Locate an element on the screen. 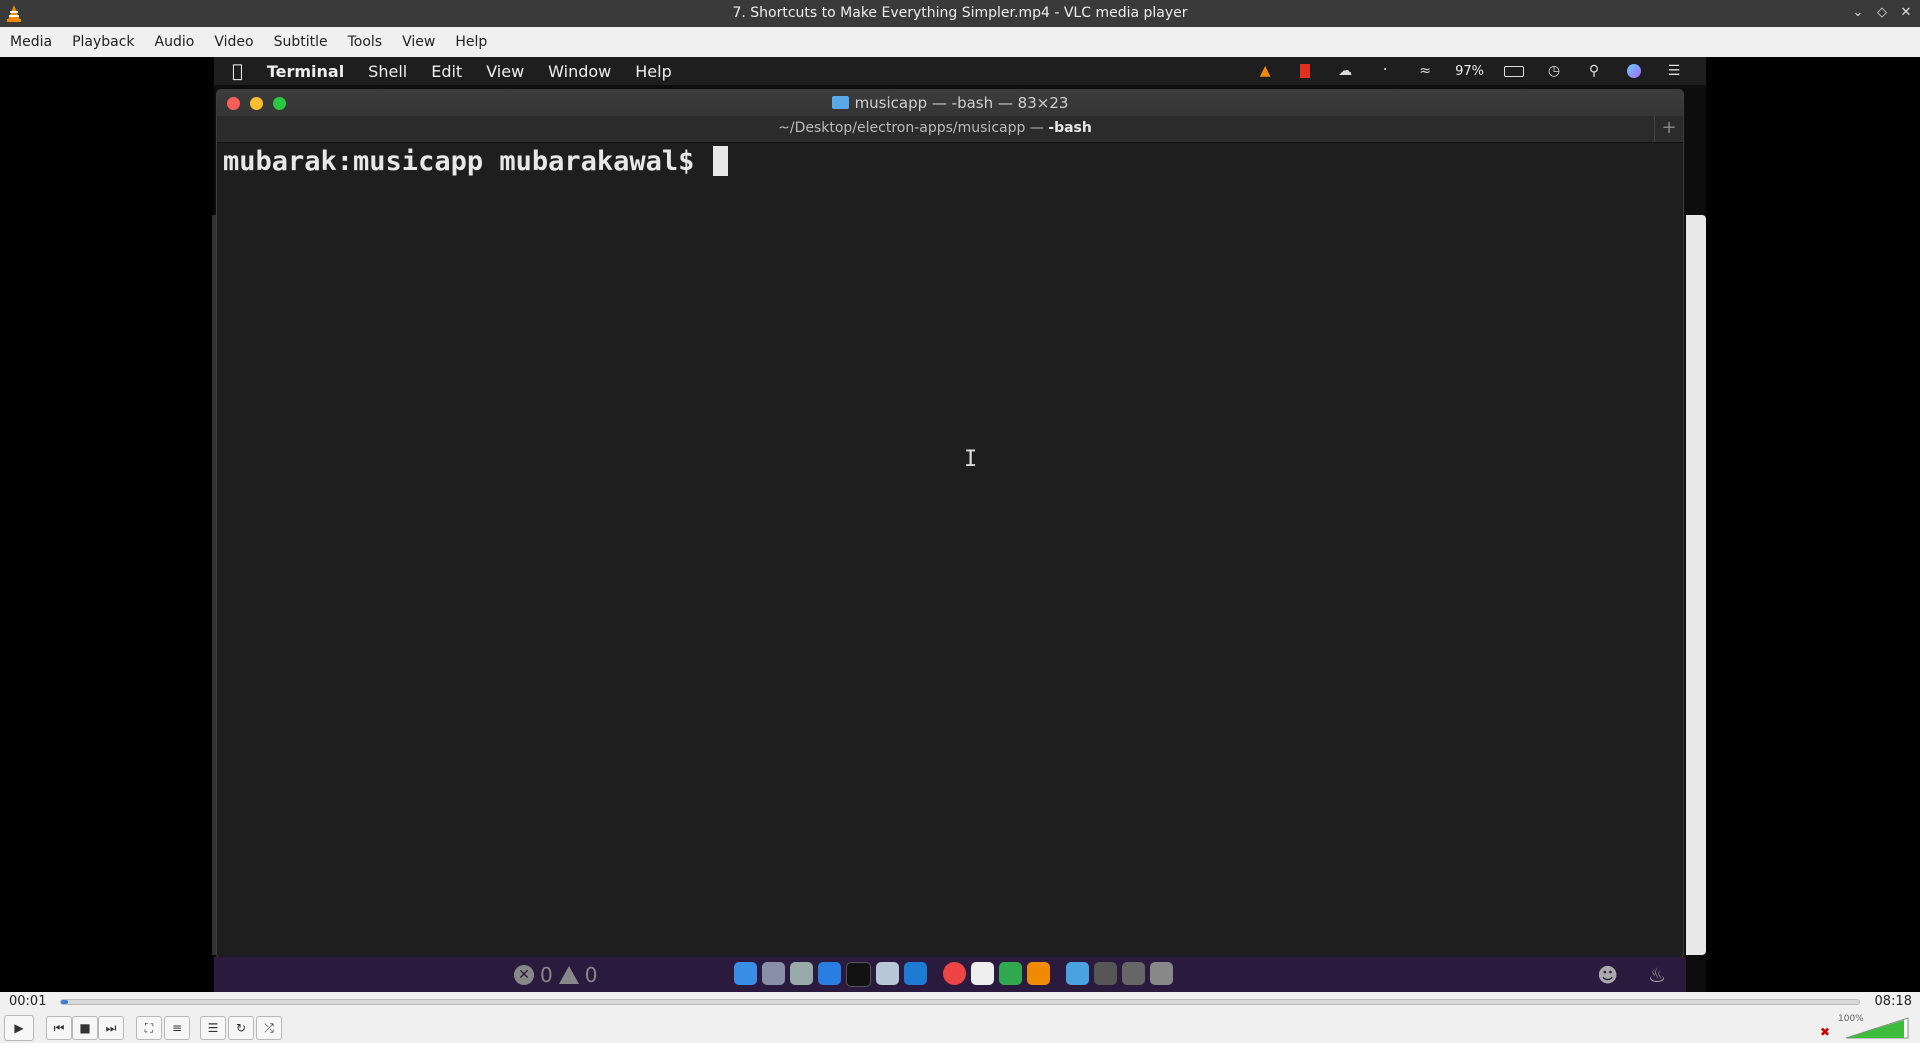 The width and height of the screenshot is (1920, 1043). warning-count: 0 is located at coordinates (591, 975).